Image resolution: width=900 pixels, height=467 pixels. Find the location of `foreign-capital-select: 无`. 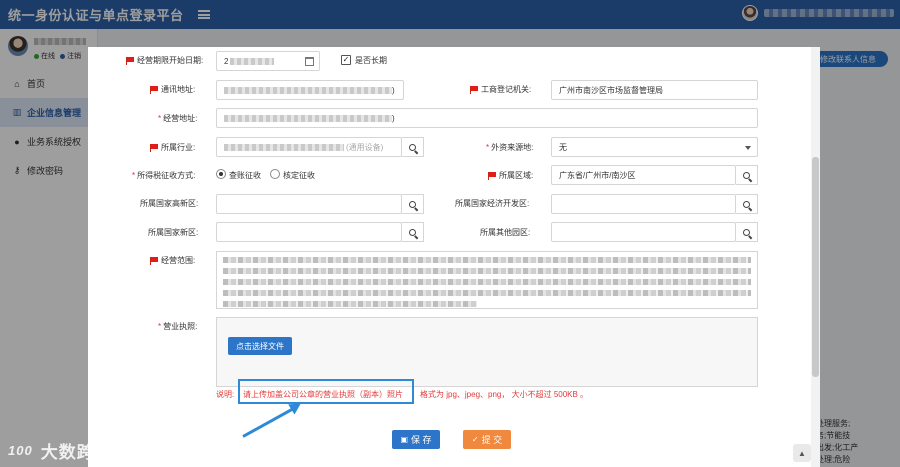

foreign-capital-select: 无 is located at coordinates (654, 147).